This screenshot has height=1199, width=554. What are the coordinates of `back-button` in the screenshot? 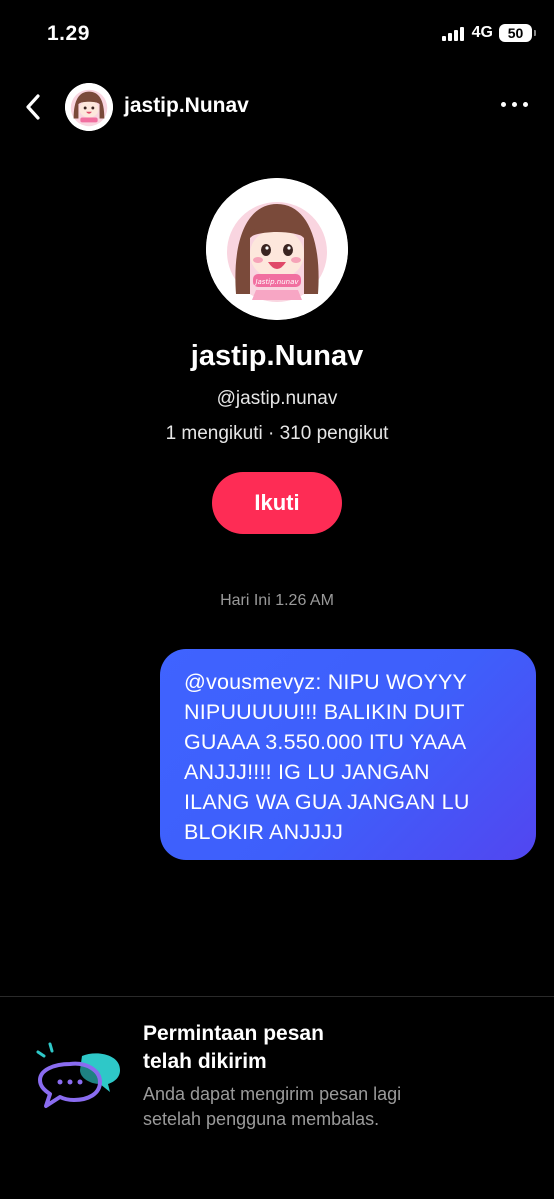 It's located at (33, 107).